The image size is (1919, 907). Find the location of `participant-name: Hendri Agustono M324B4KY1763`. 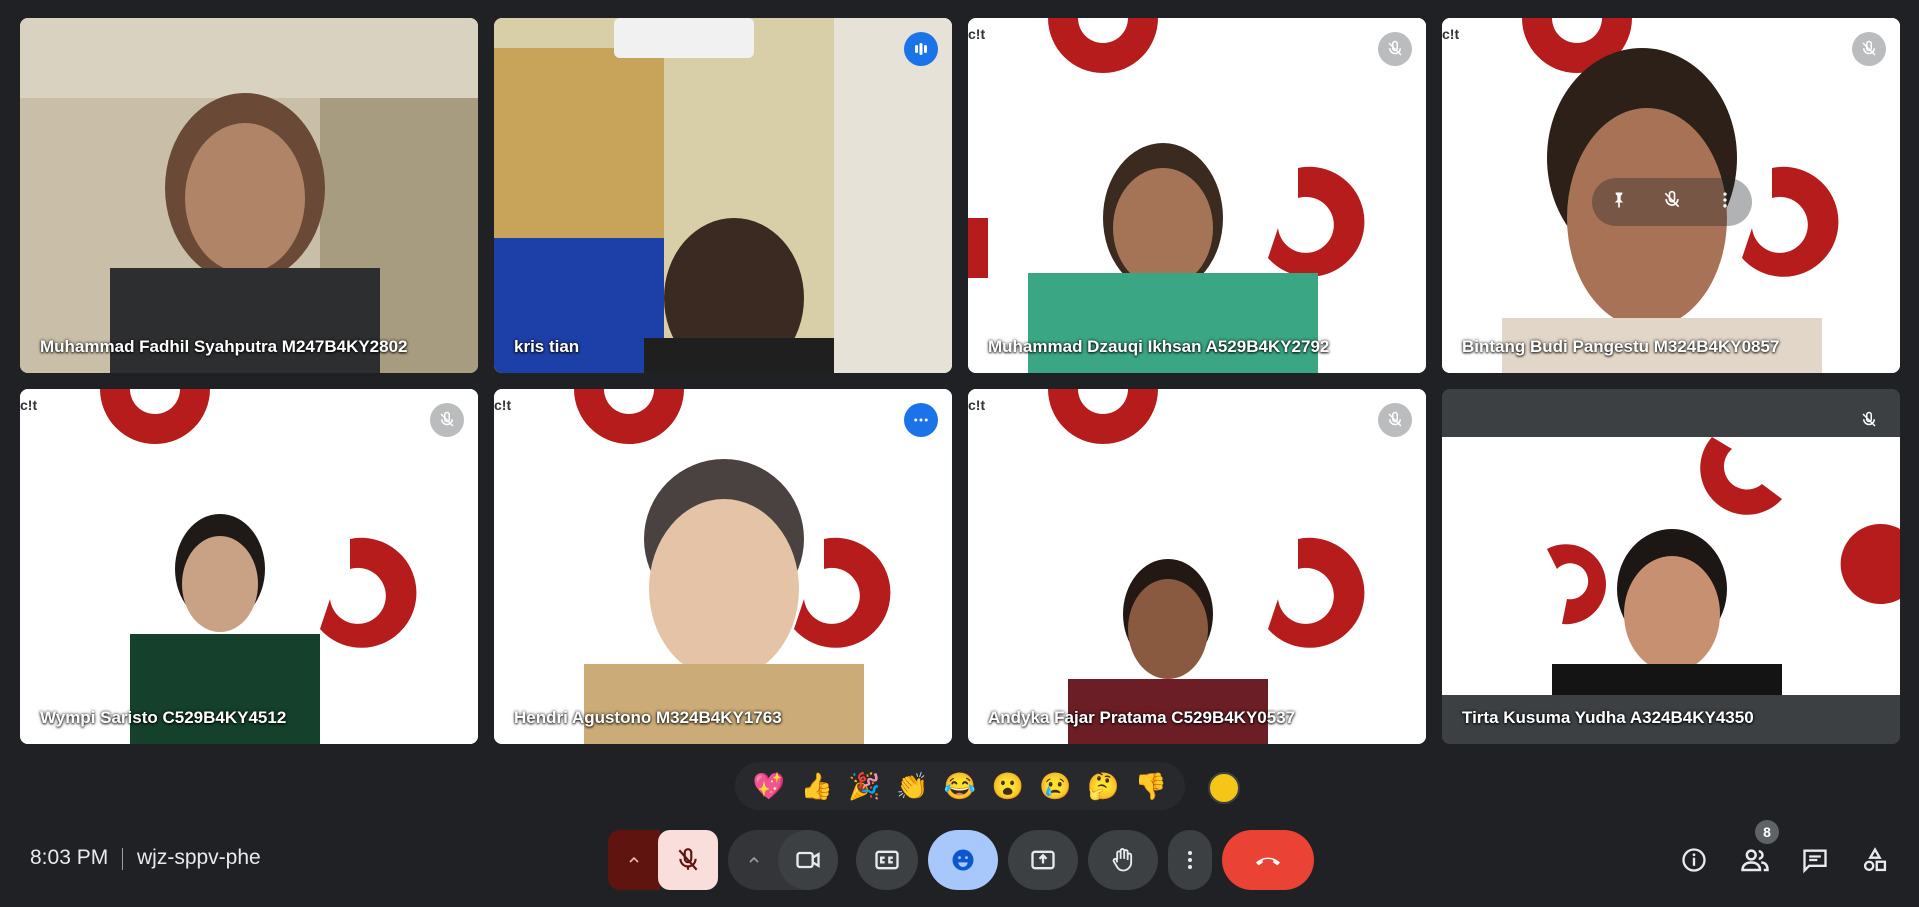

participant-name: Hendri Agustono M324B4KY1763 is located at coordinates (648, 717).